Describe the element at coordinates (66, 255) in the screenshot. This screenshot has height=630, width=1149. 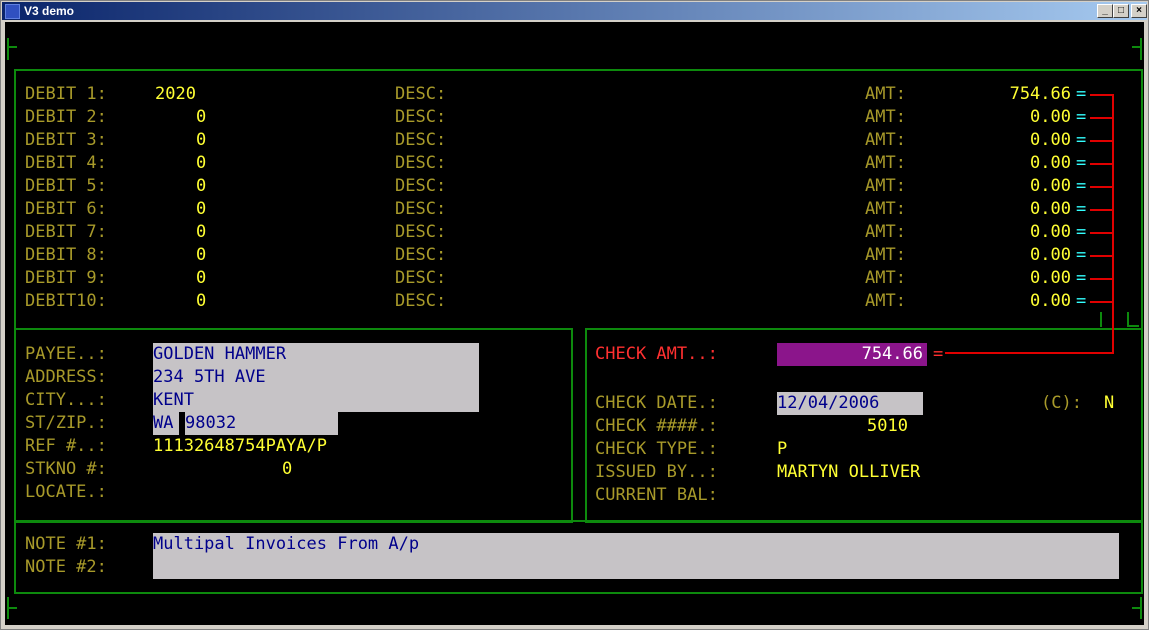
I see `debit-label: DEBIT 8:` at that location.